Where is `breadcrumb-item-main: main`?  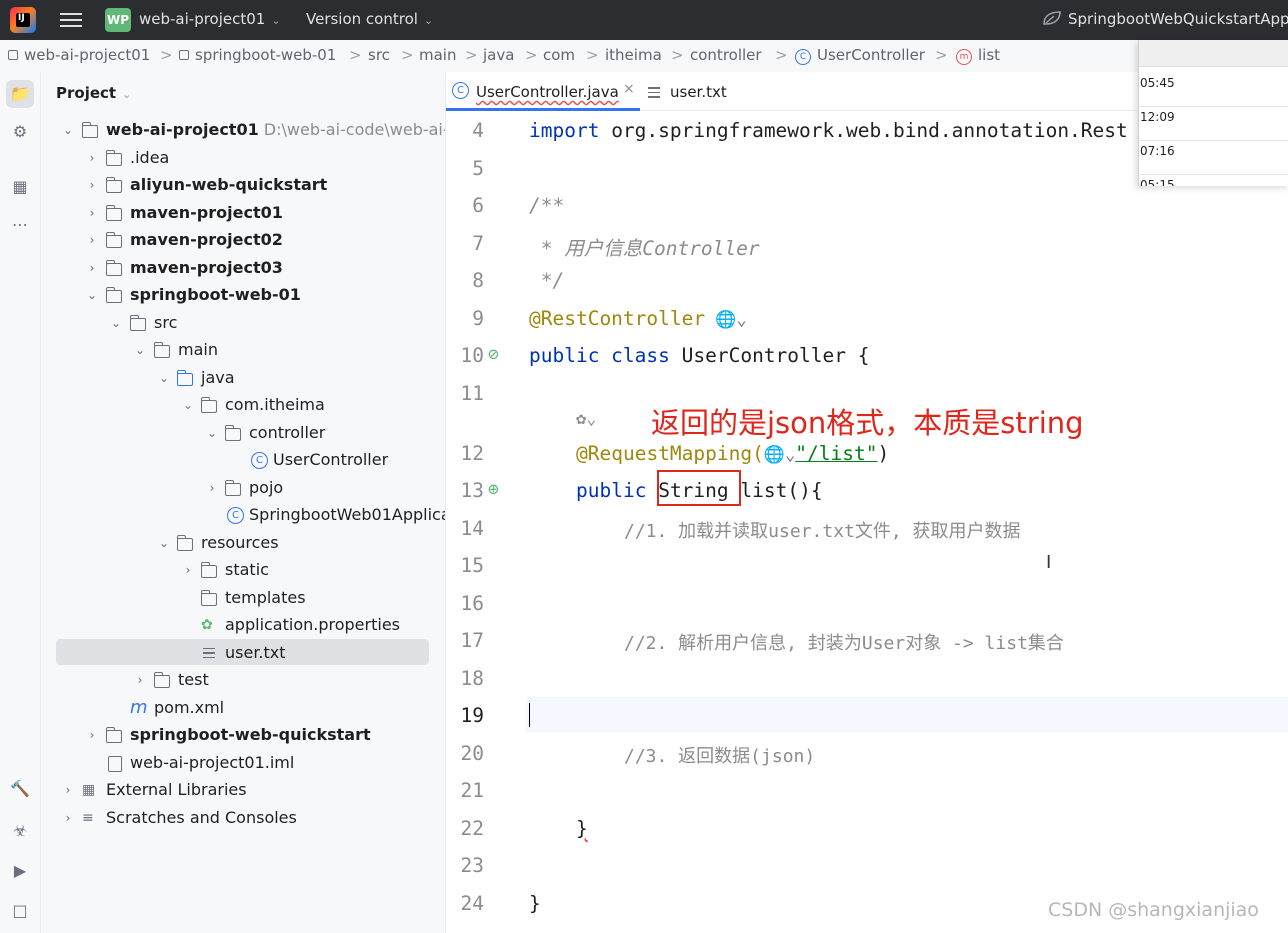
breadcrumb-item-main: main is located at coordinates (437, 55).